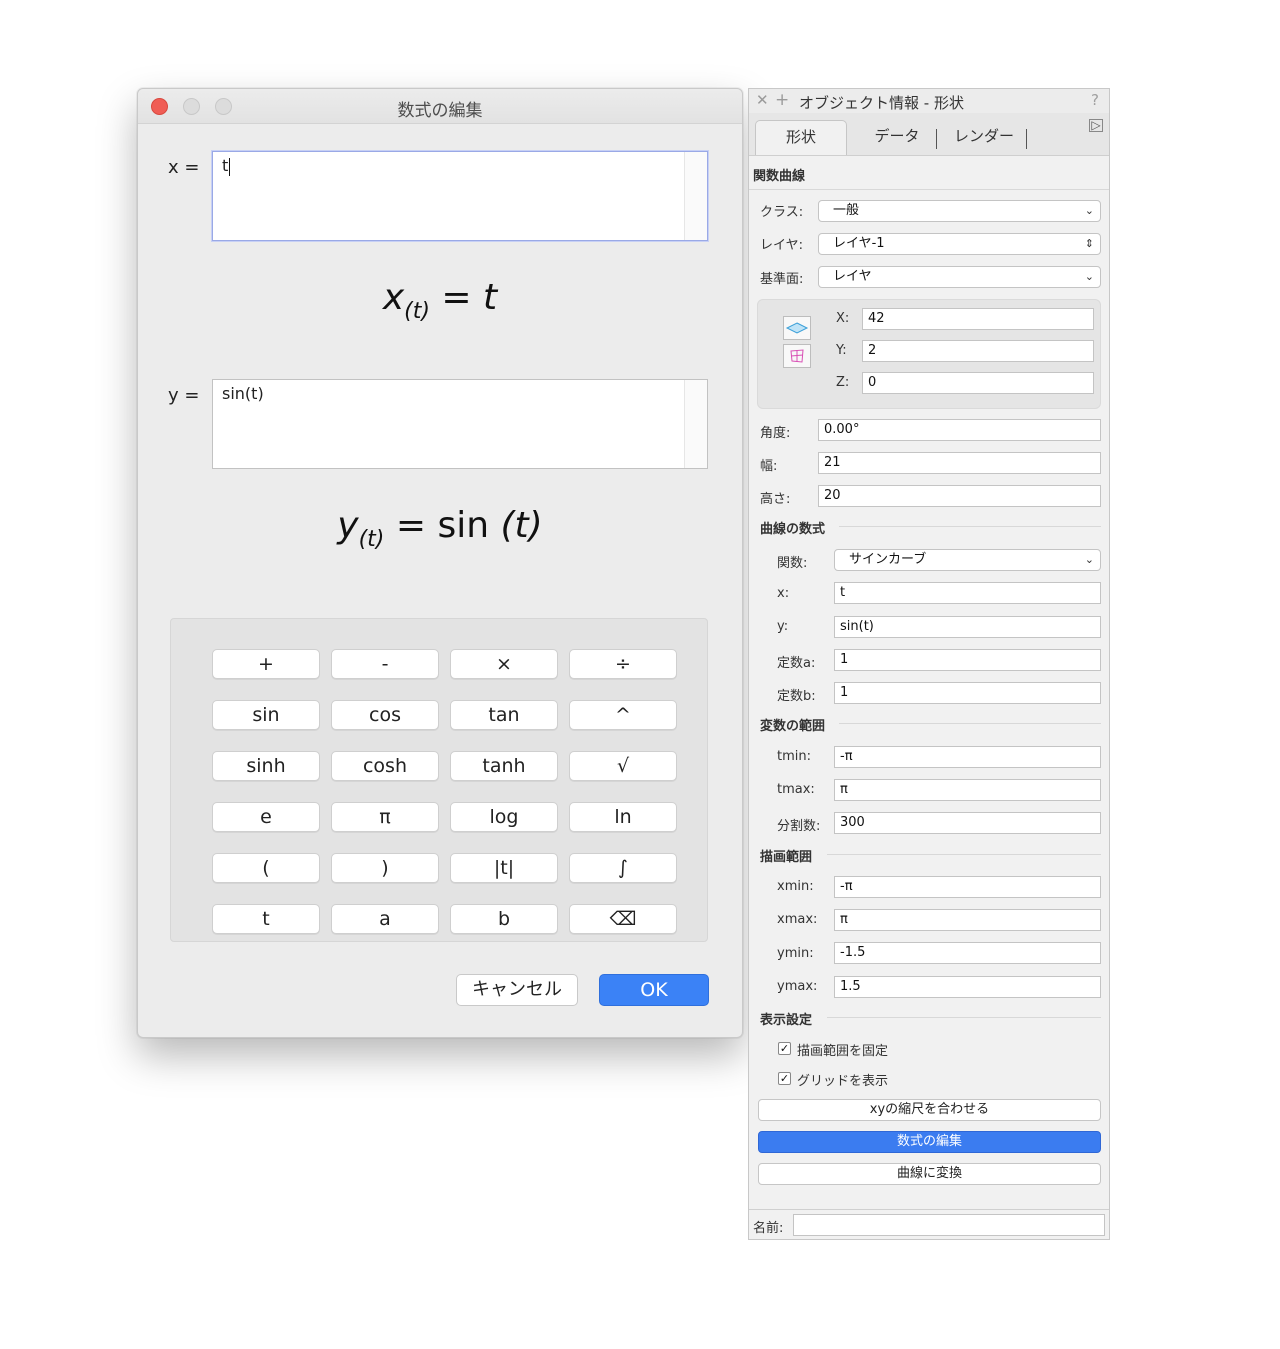  I want to click on constant-a-field: 1, so click(967, 660).